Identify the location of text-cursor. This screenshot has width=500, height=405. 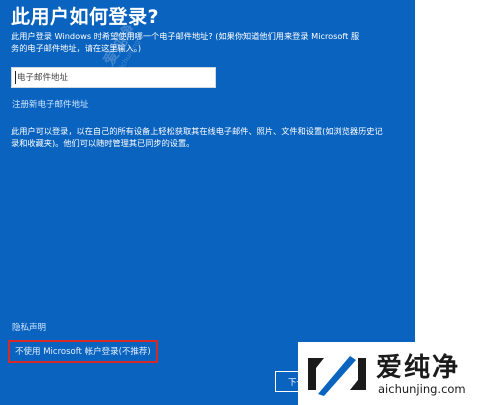
(15, 77).